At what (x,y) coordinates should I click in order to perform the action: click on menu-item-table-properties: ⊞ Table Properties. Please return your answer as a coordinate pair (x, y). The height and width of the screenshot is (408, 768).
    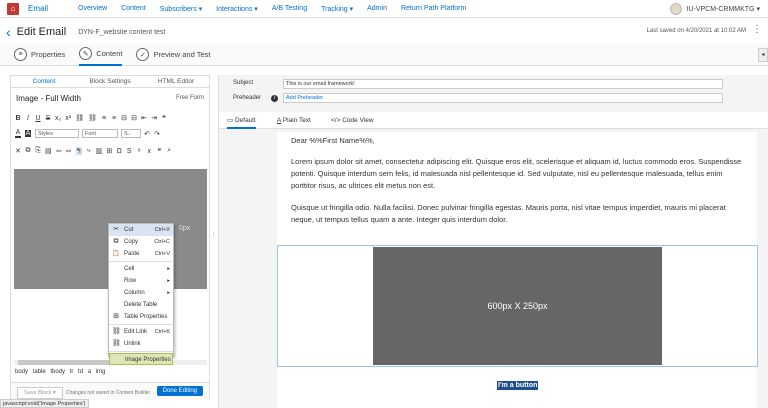
    Looking at the image, I should click on (141, 317).